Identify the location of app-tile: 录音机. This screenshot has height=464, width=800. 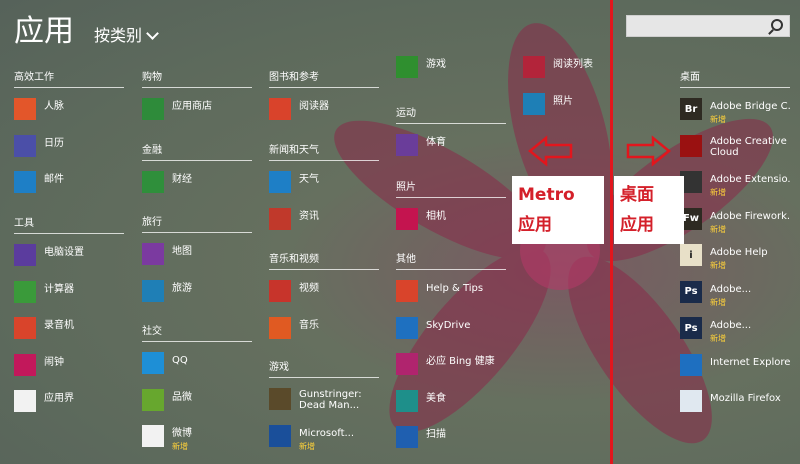
(69, 330).